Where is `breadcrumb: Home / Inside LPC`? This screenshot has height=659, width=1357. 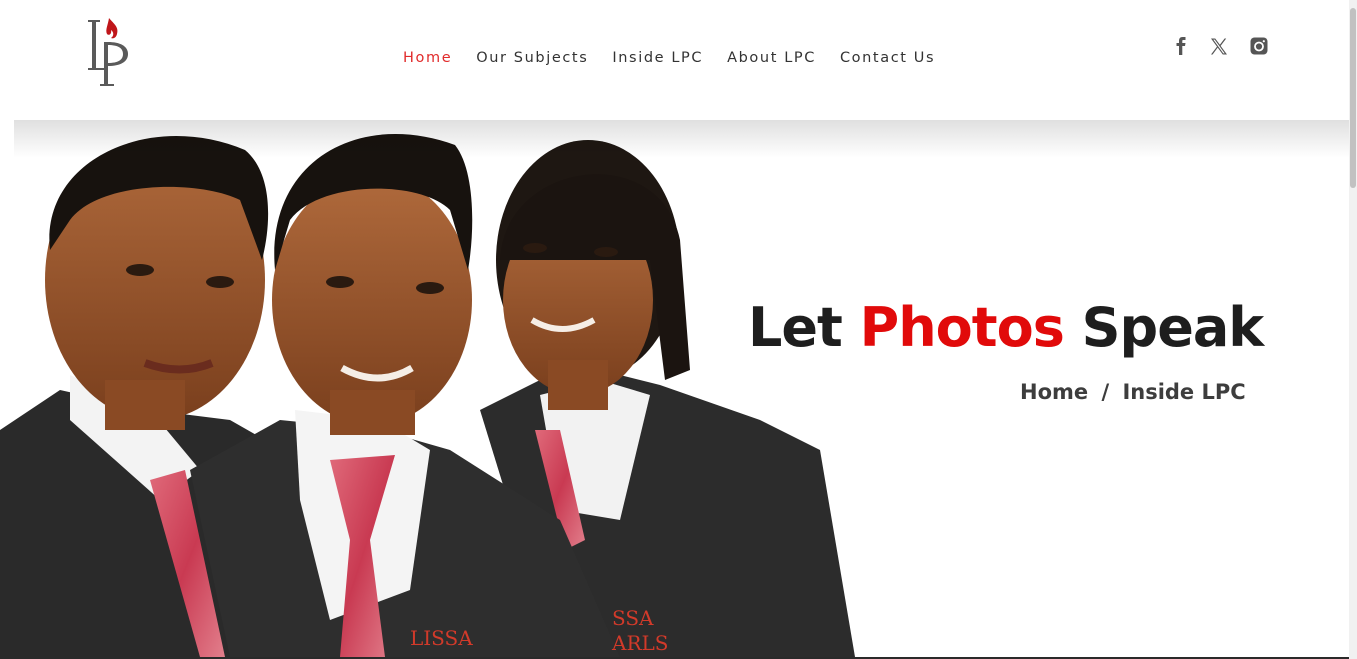 breadcrumb: Home / Inside LPC is located at coordinates (1133, 392).